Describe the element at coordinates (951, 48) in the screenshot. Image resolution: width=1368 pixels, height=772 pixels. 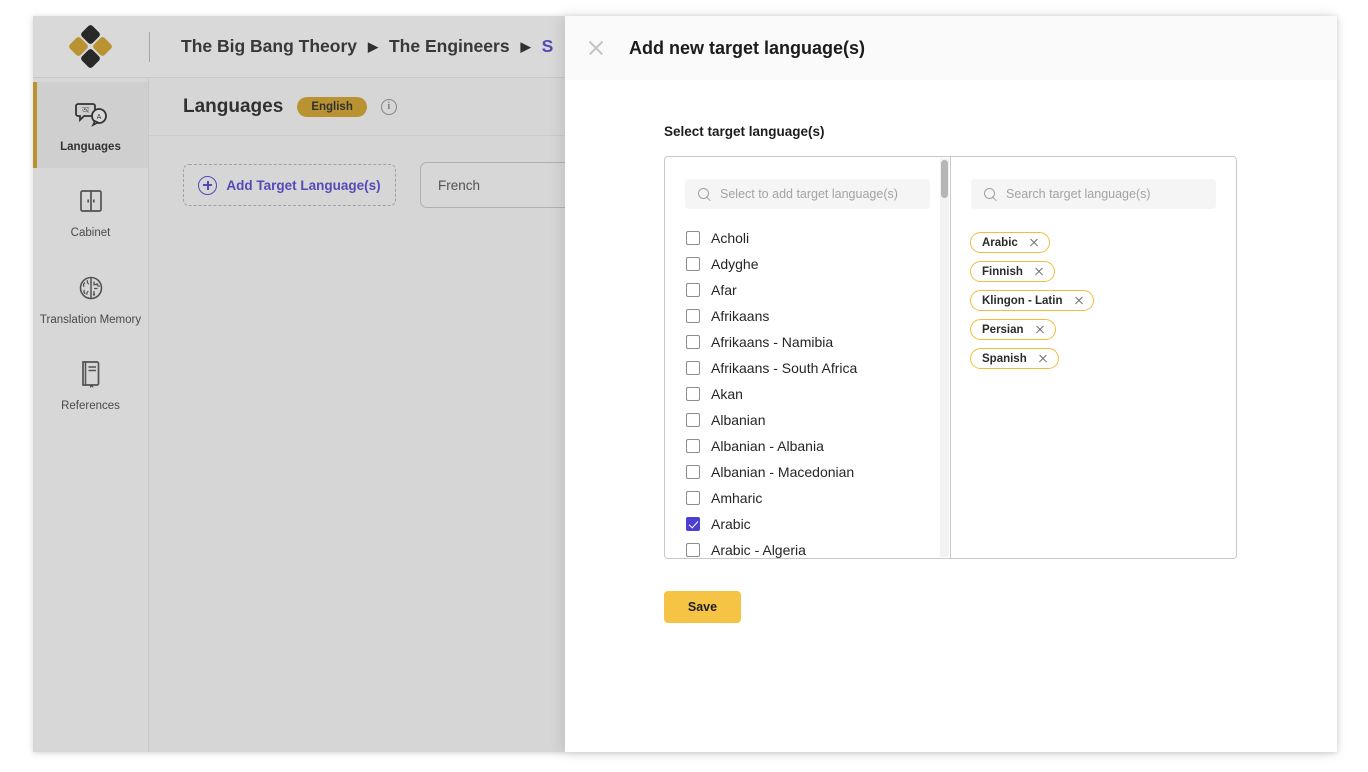
I see `modal-header: Add new target language(s)` at that location.